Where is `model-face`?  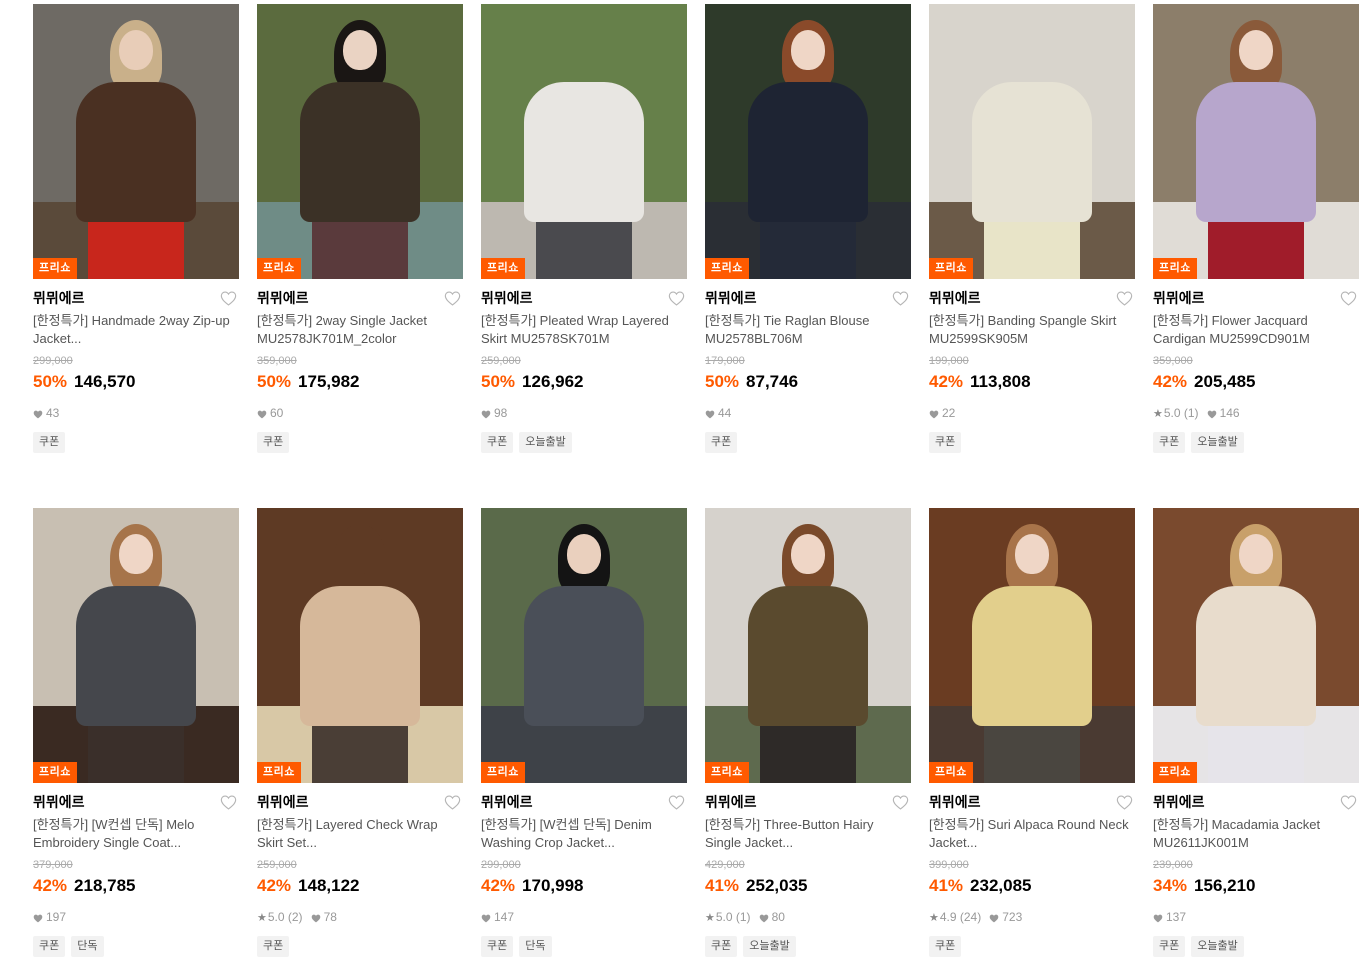
model-face is located at coordinates (808, 554).